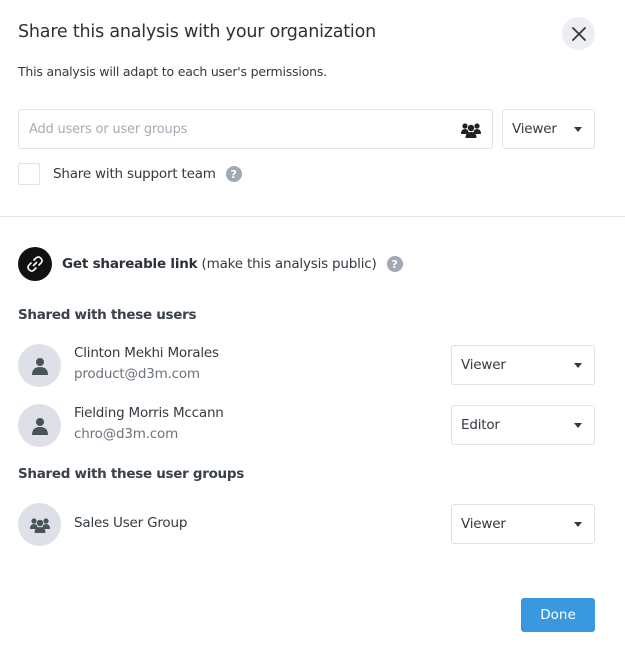 Image resolution: width=625 pixels, height=649 pixels. What do you see at coordinates (131, 523) in the screenshot?
I see `group-name: Sales User Group` at bounding box center [131, 523].